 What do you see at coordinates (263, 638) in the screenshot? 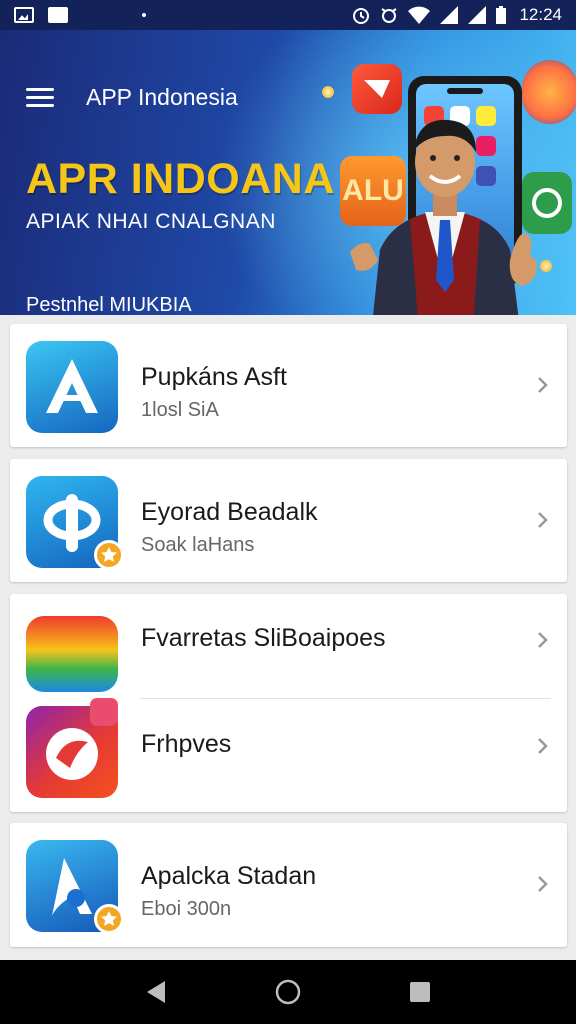
I see `list-item-title: Fvarretas SliBoaipoes` at bounding box center [263, 638].